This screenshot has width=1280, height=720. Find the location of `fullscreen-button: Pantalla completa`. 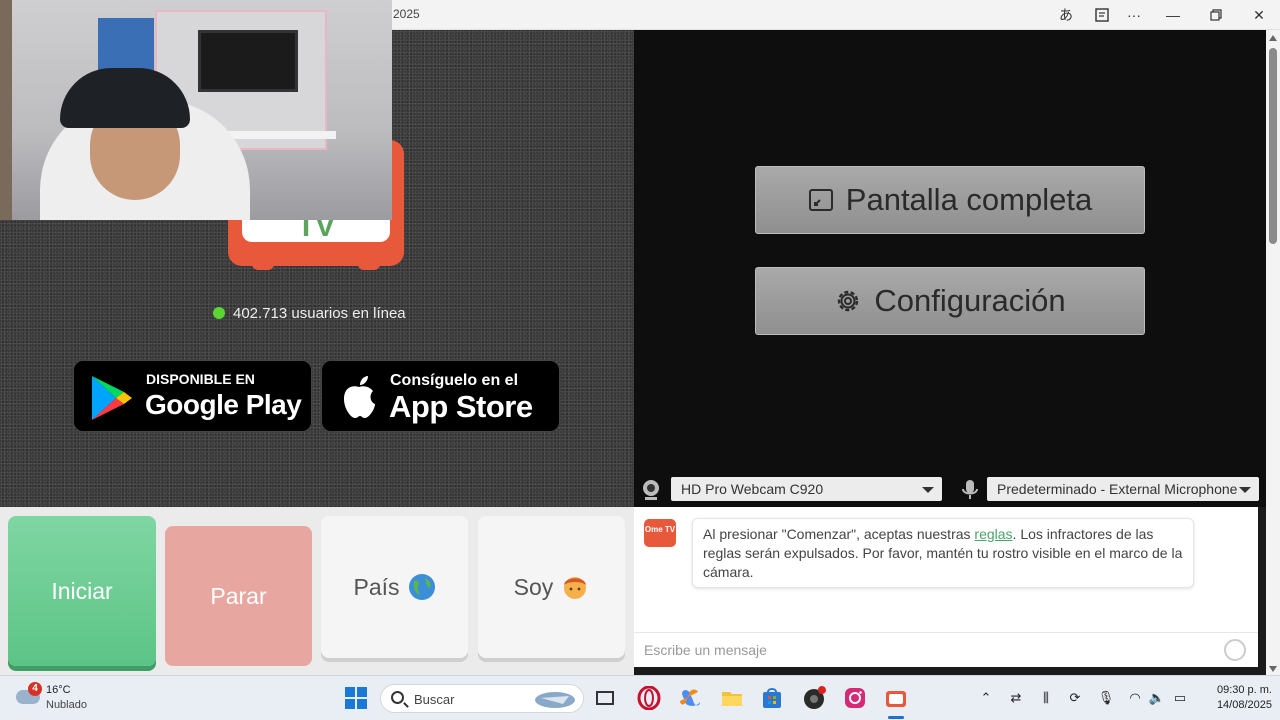

fullscreen-button: Pantalla completa is located at coordinates (950, 200).